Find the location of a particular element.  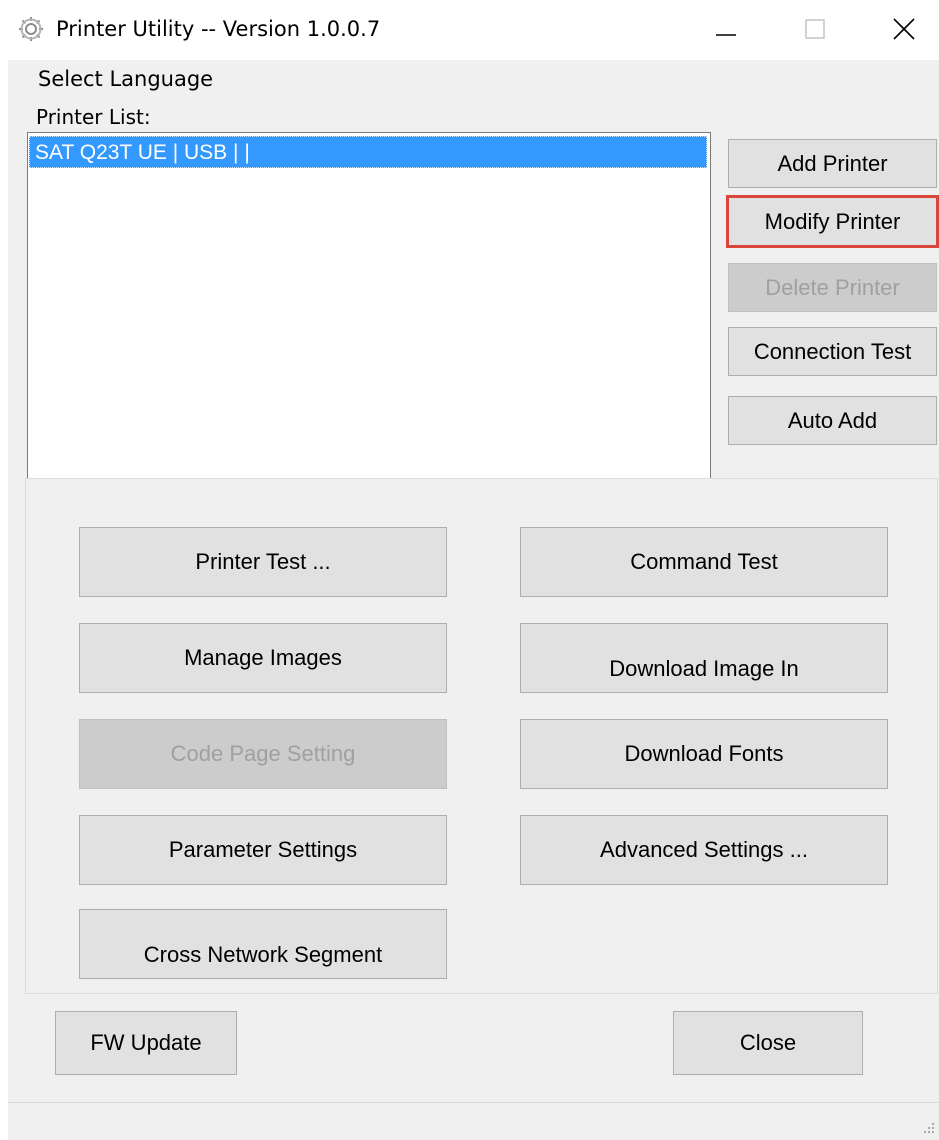

gear-icon is located at coordinates (31, 29).